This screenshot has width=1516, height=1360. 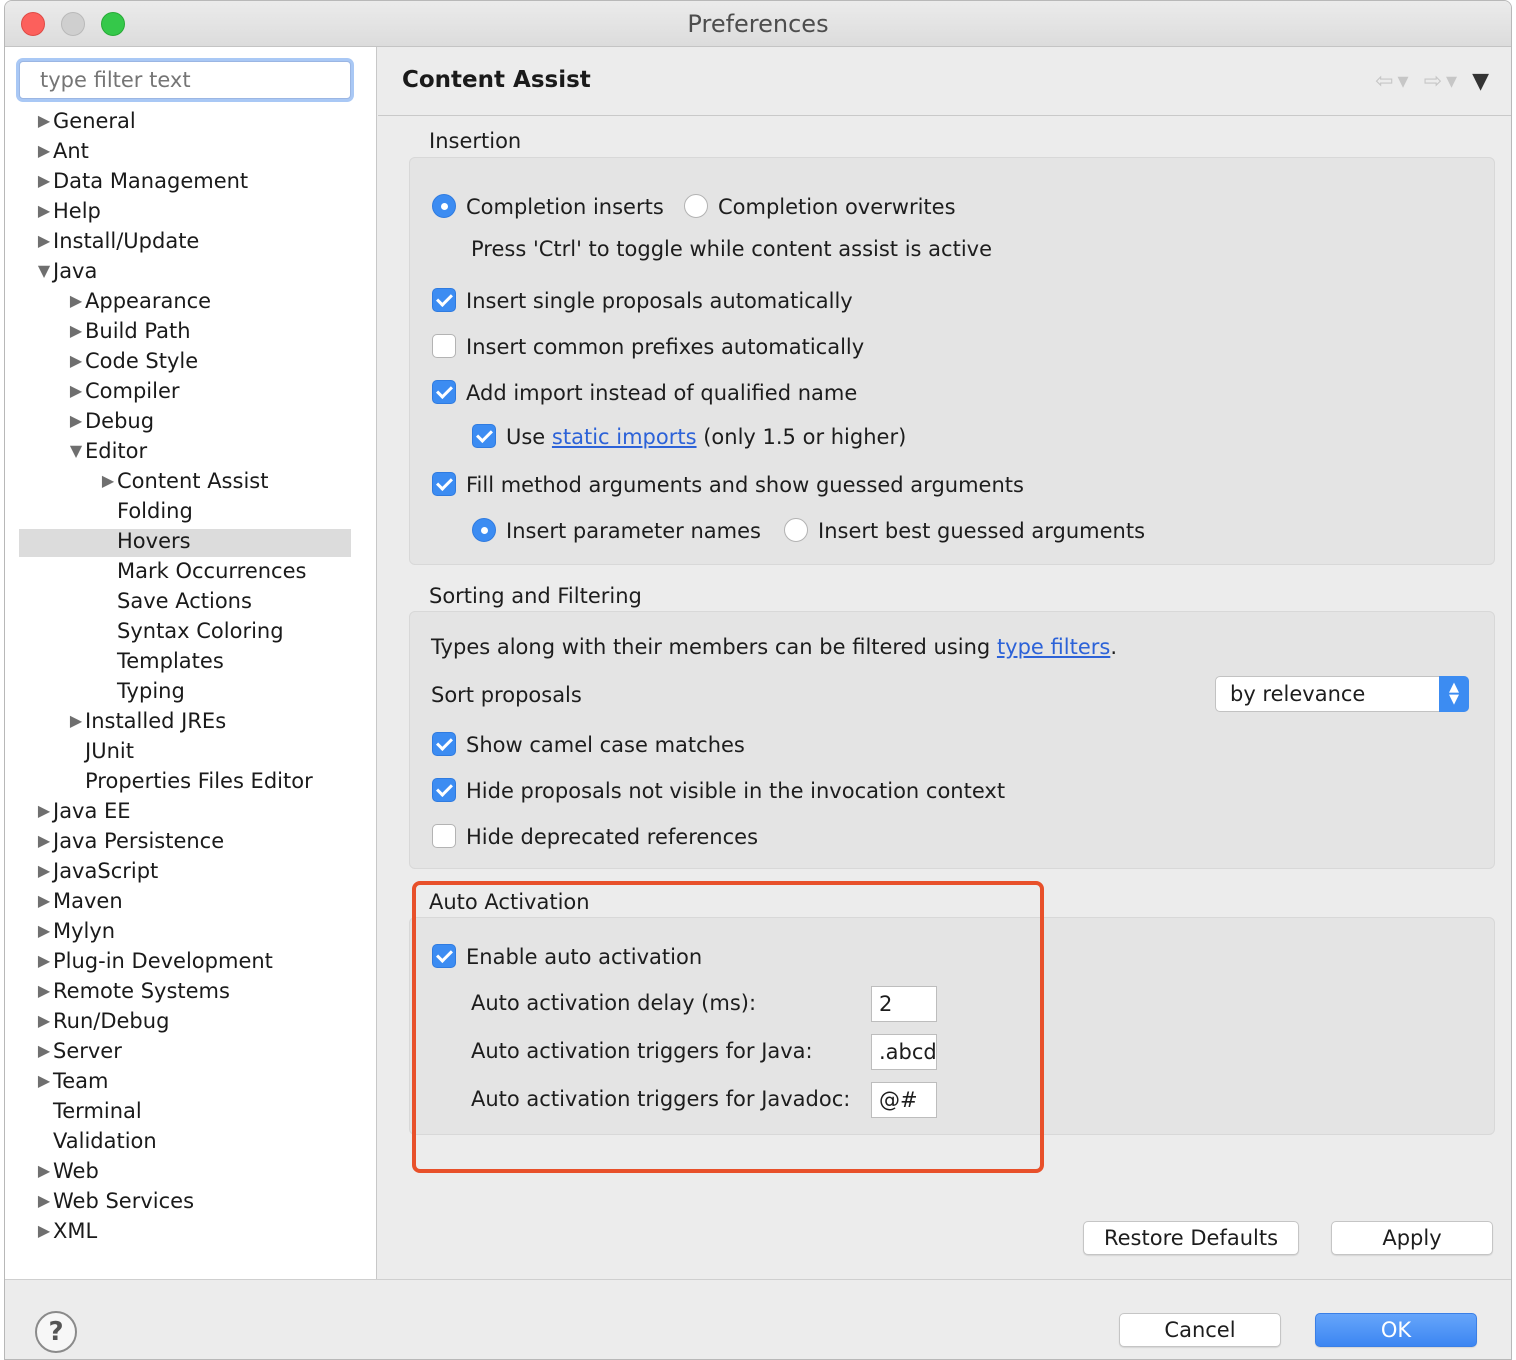 I want to click on apply-button: Apply, so click(x=1412, y=1238).